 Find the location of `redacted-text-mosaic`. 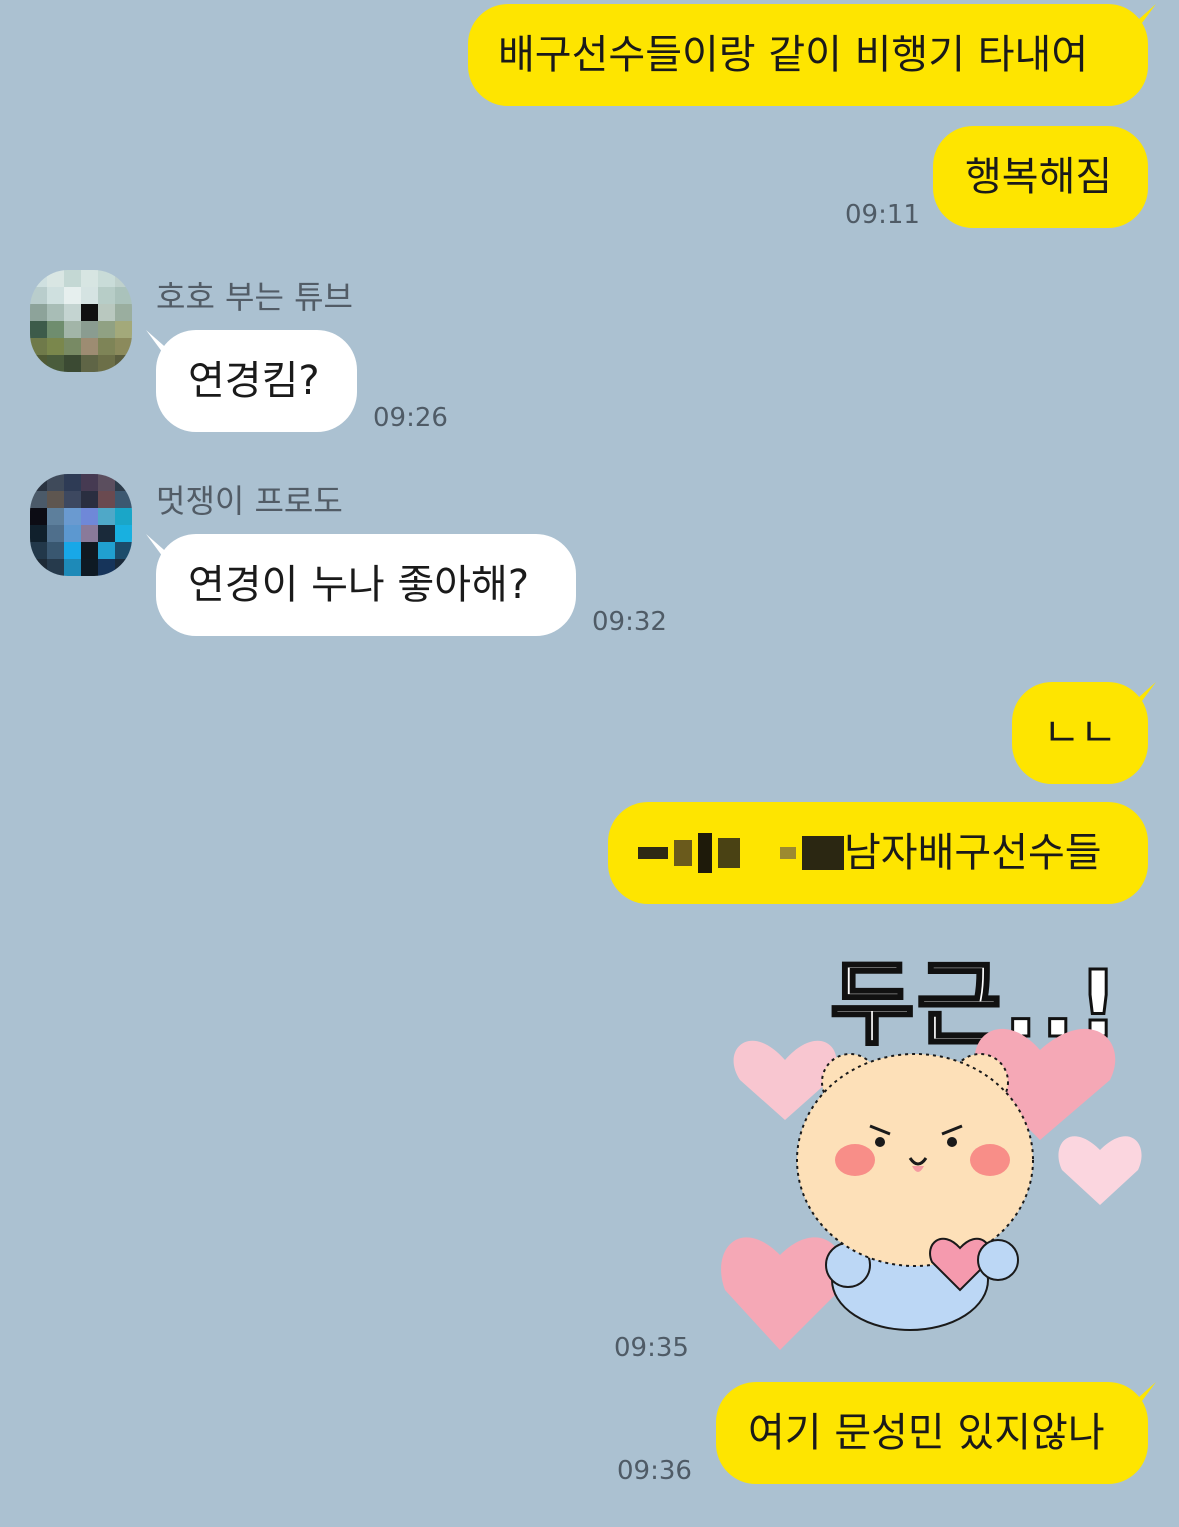

redacted-text-mosaic is located at coordinates (744, 853).